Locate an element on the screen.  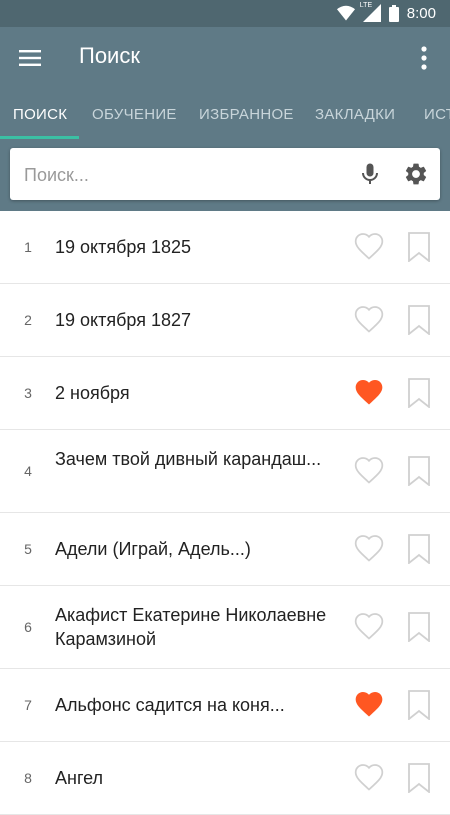
list-item: 5 Адели (Играй, Адель...) is located at coordinates (225, 549).